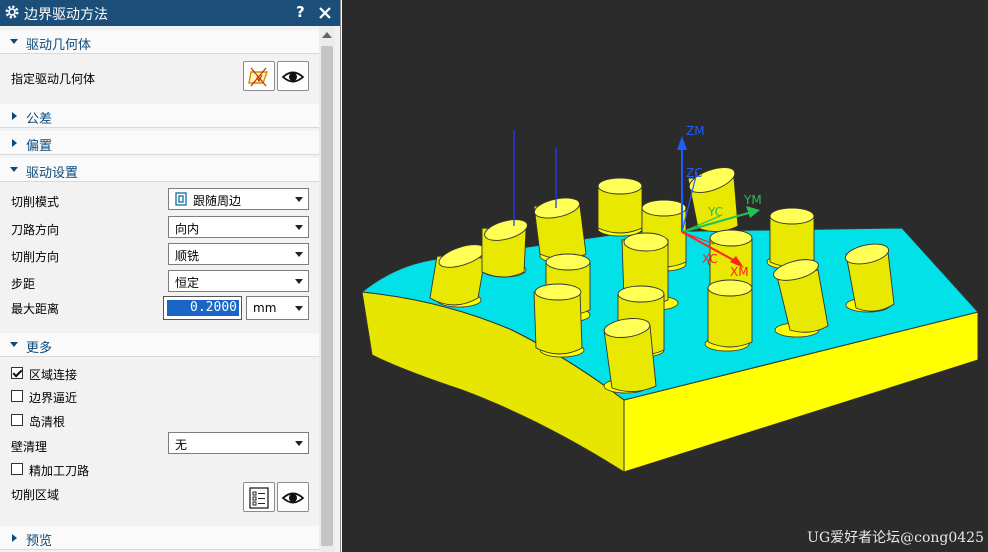  What do you see at coordinates (159, 42) in the screenshot?
I see `section-drive-geometry: 驱动几何体` at bounding box center [159, 42].